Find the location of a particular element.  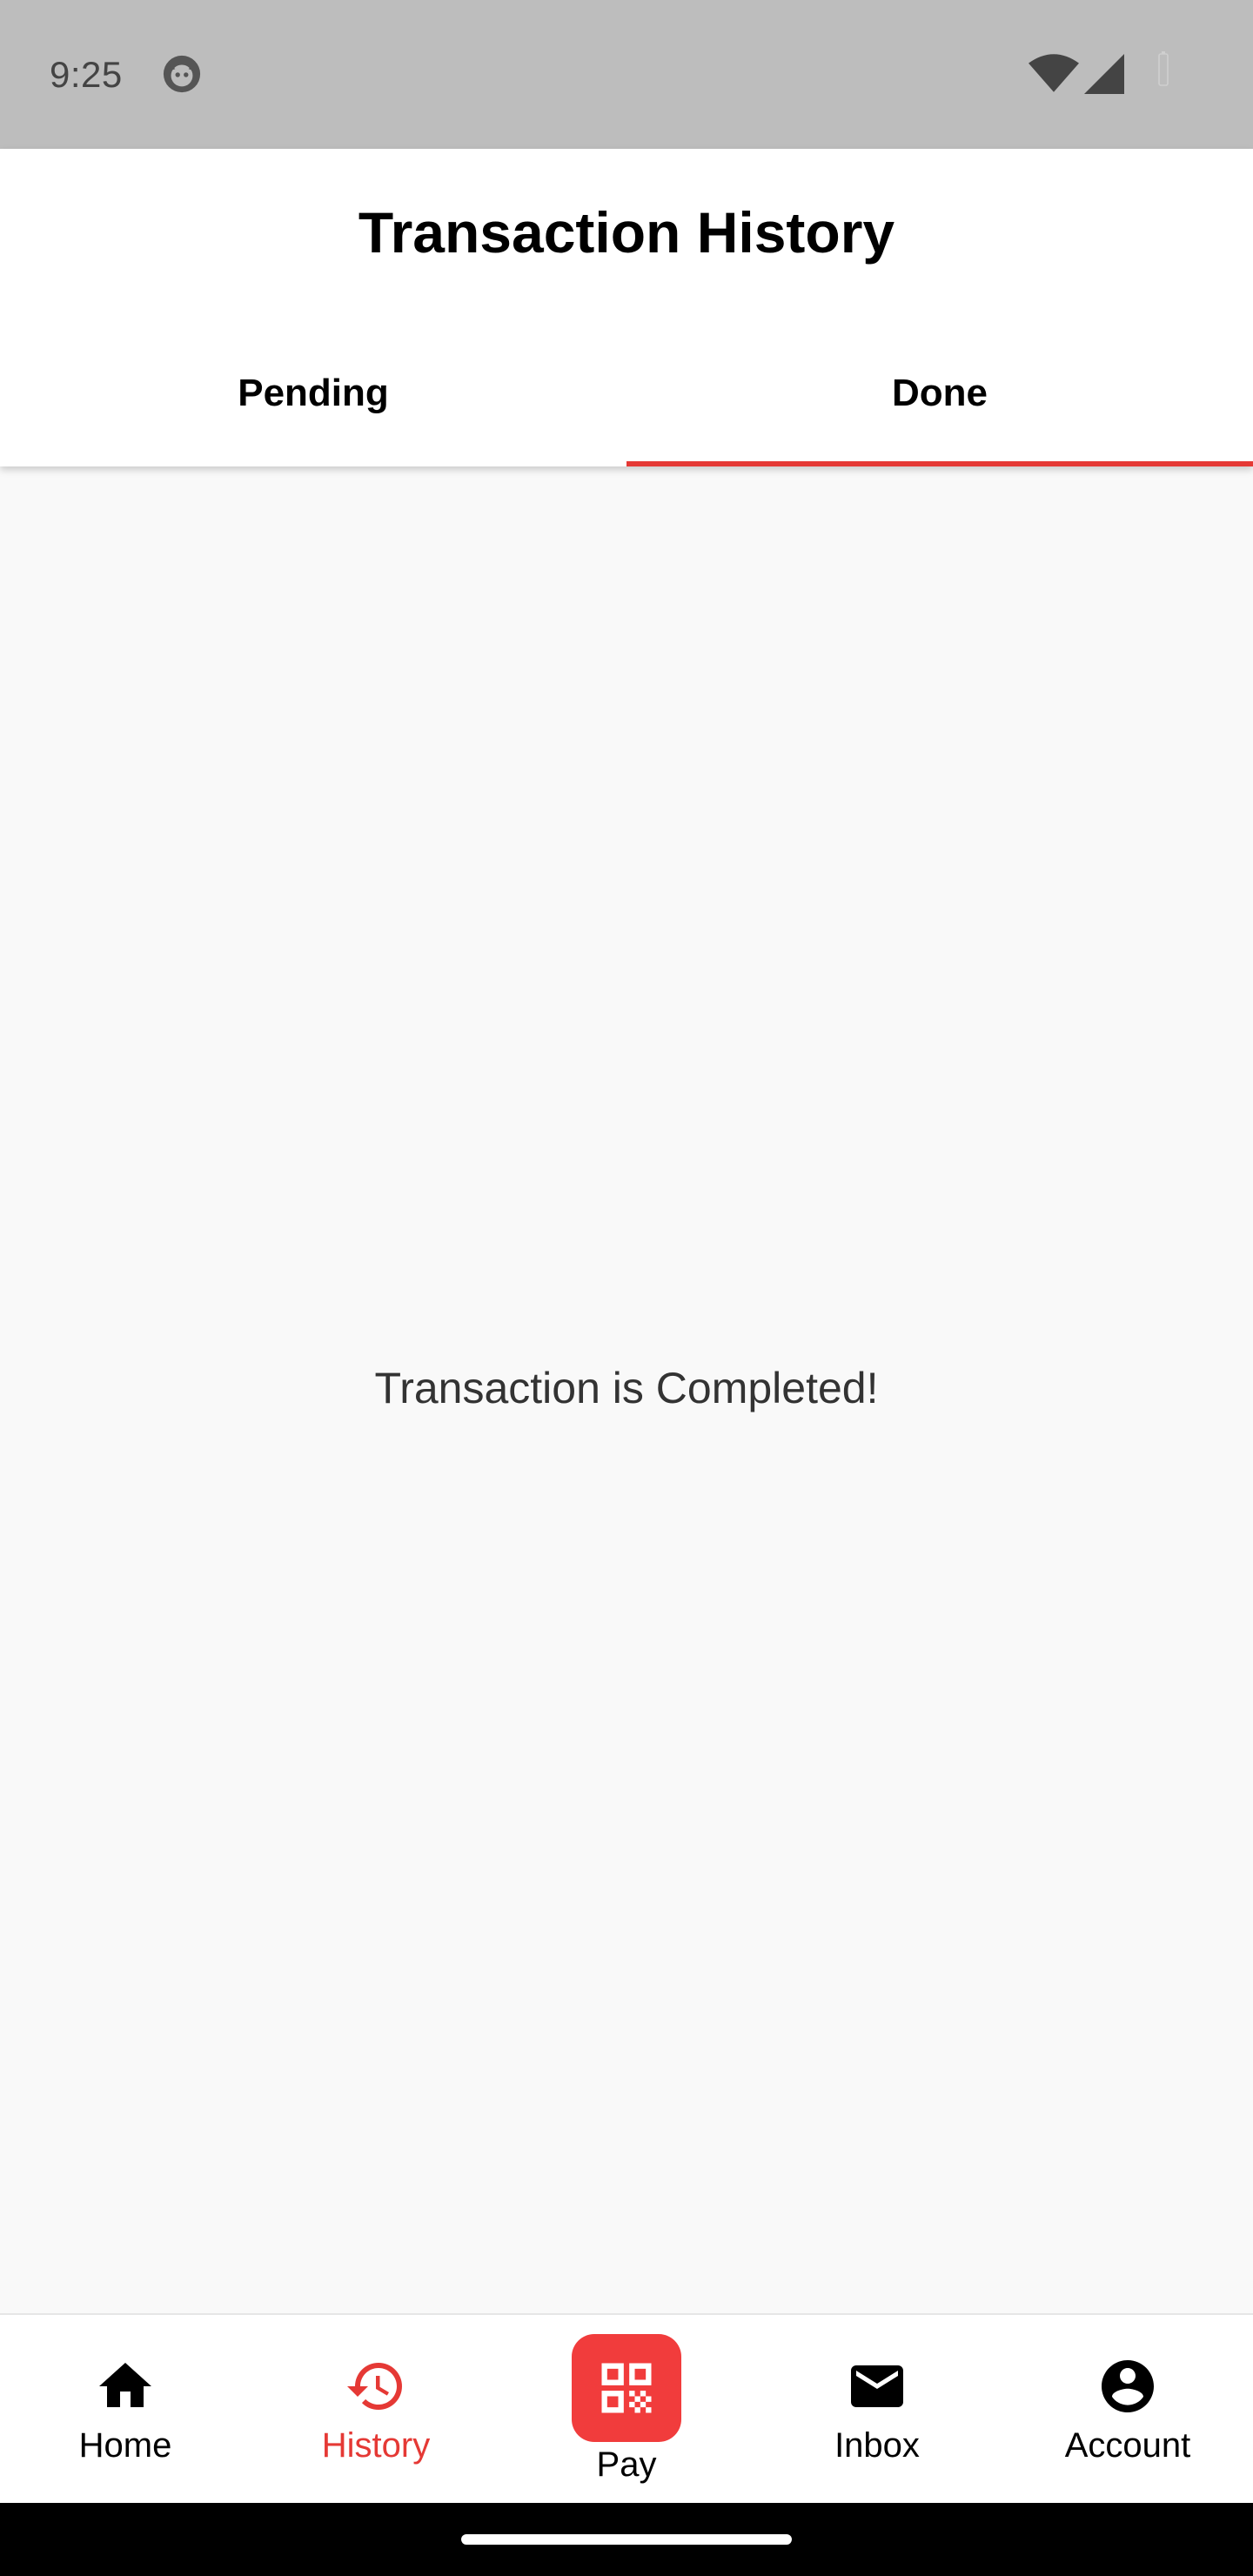

nav-inbox: Inbox is located at coordinates (877, 2410).